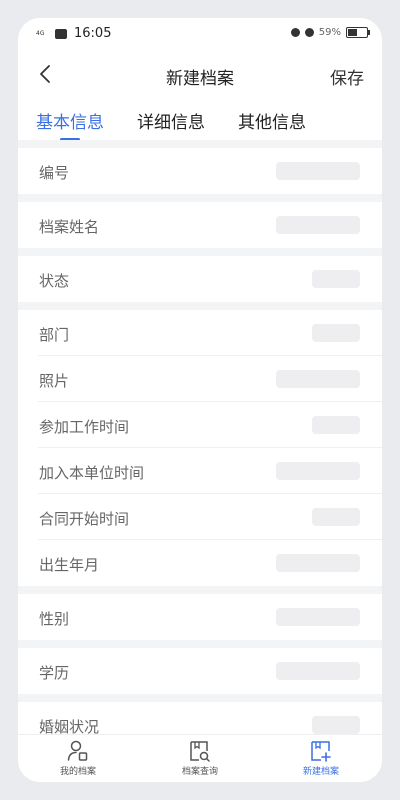  I want to click on nav-label: 我的档案, so click(77, 772).